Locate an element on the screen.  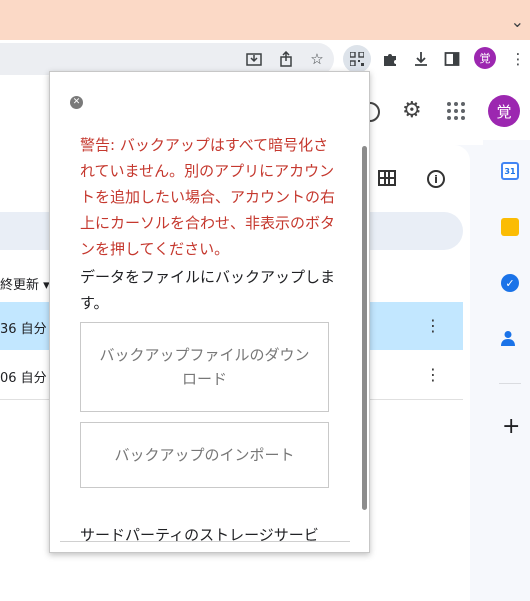
qr-extension-button is located at coordinates (357, 59).